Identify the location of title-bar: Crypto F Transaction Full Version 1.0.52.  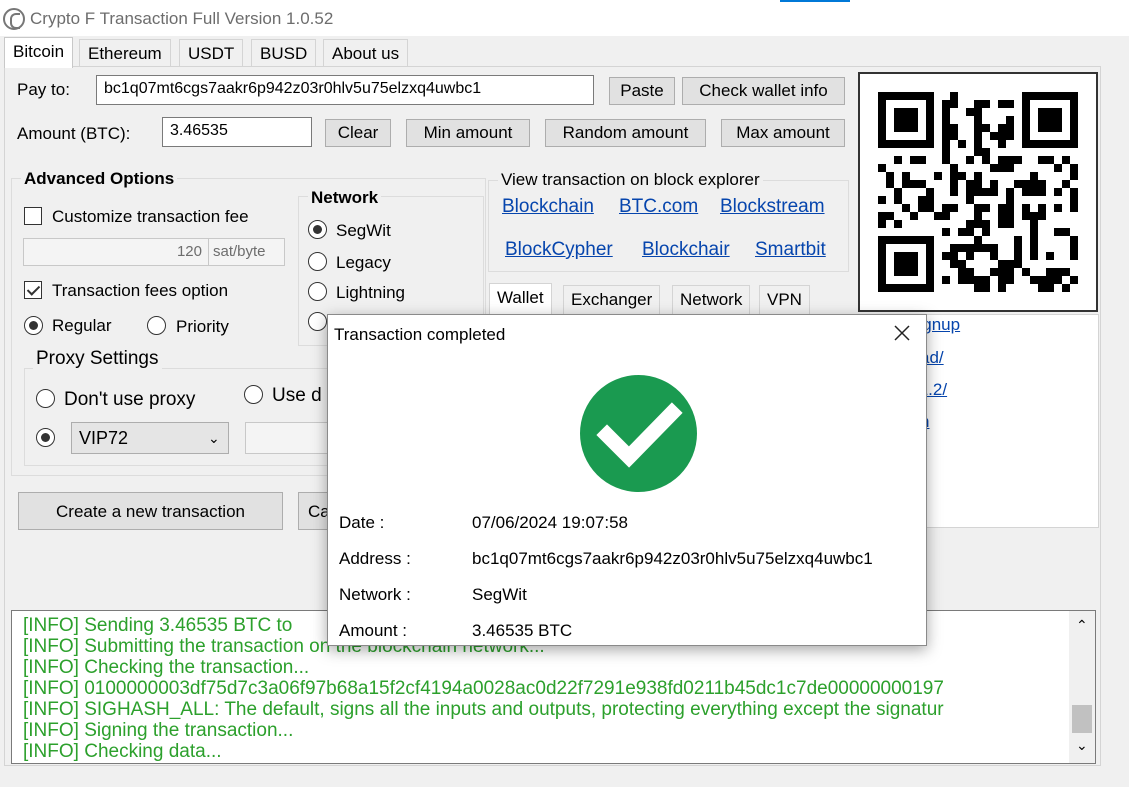
(564, 18).